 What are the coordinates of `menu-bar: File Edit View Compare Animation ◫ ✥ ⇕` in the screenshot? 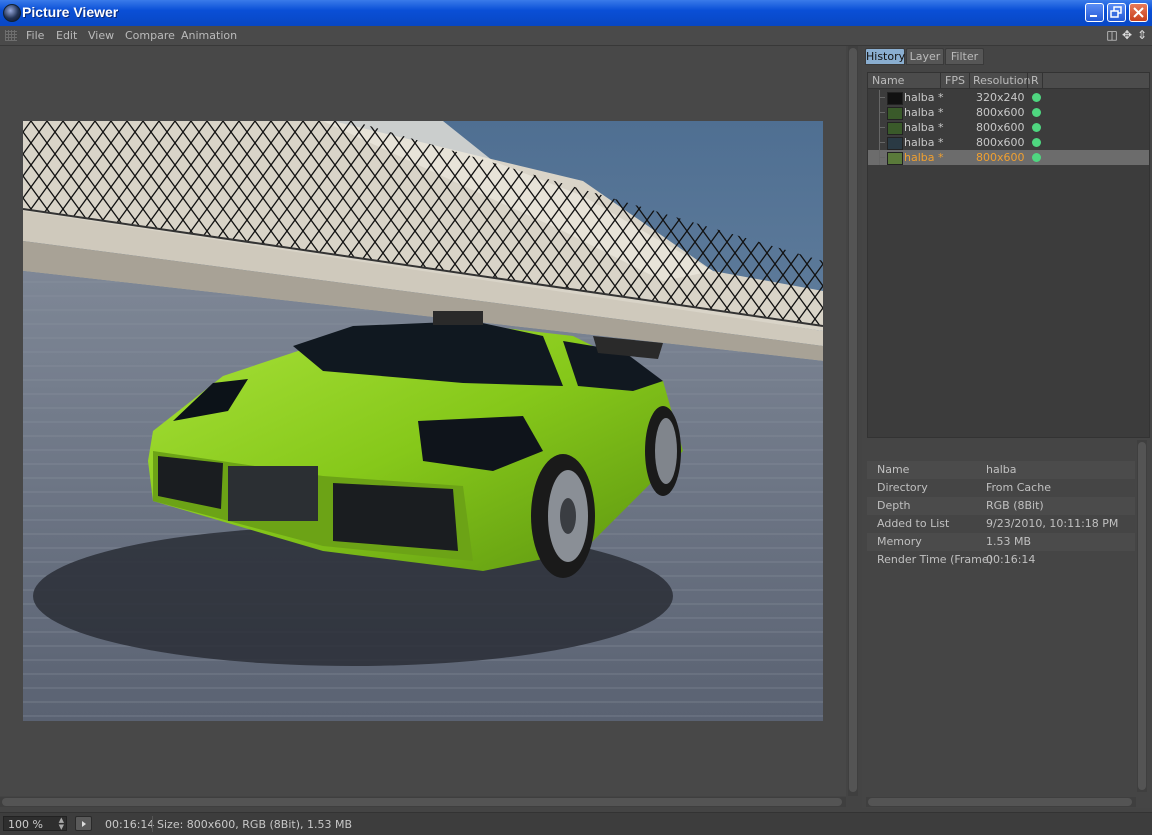 It's located at (576, 36).